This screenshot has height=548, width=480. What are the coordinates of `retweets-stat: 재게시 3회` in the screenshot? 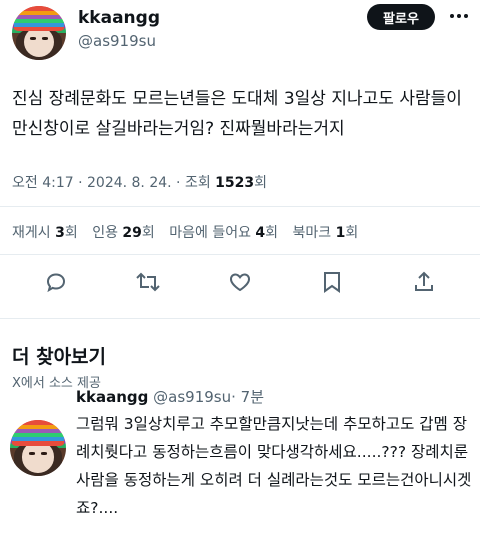 It's located at (45, 233).